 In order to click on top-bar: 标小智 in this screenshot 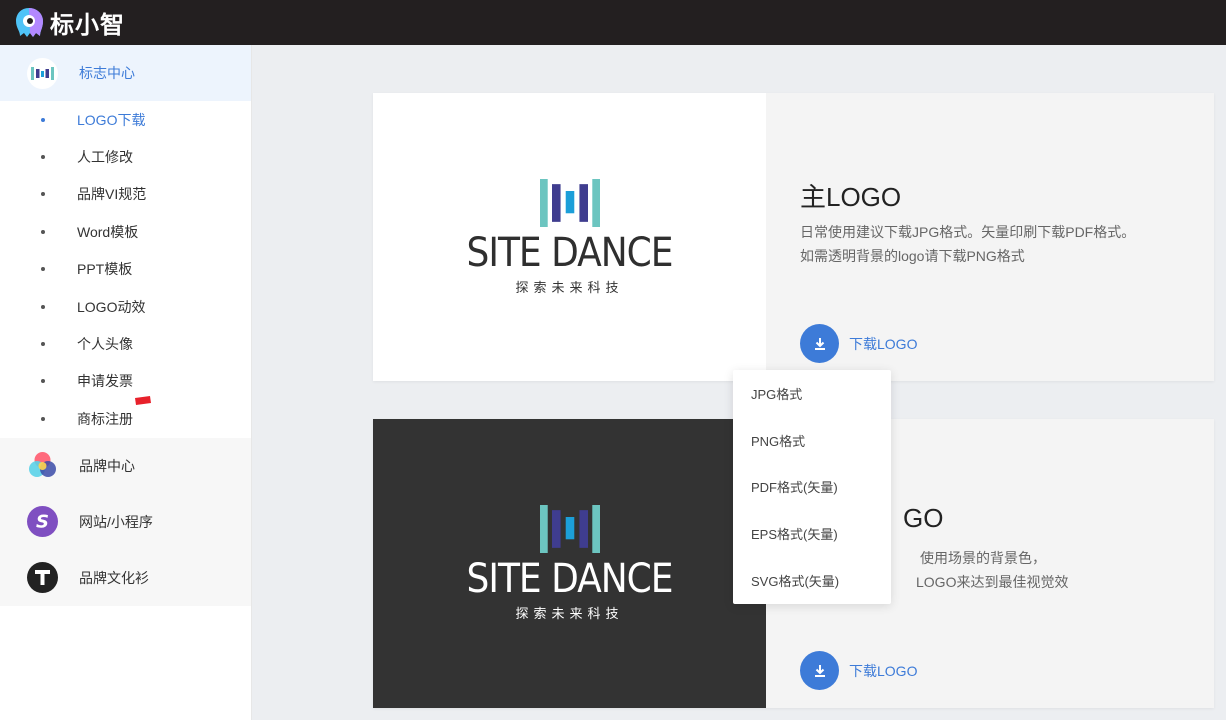, I will do `click(613, 22)`.